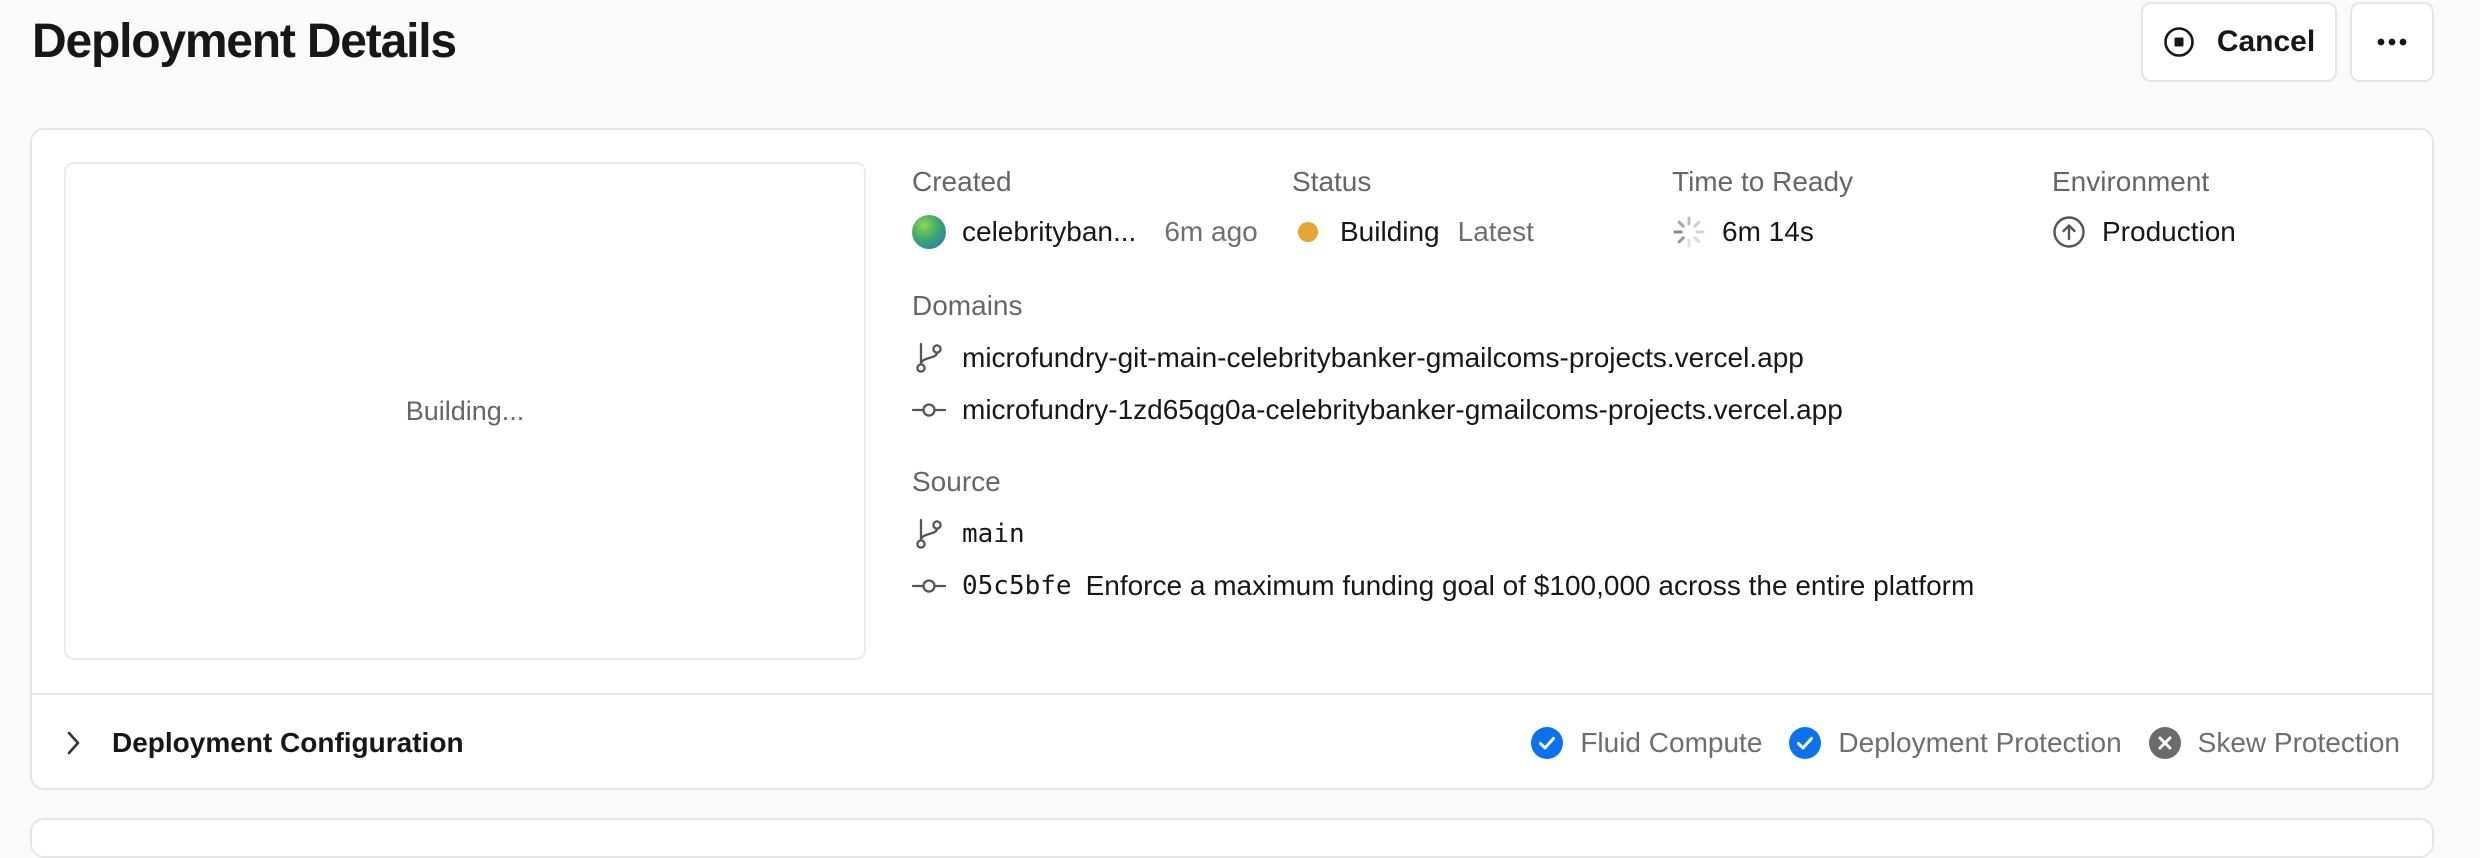 Image resolution: width=2480 pixels, height=858 pixels. I want to click on more-actions-button, so click(2392, 42).